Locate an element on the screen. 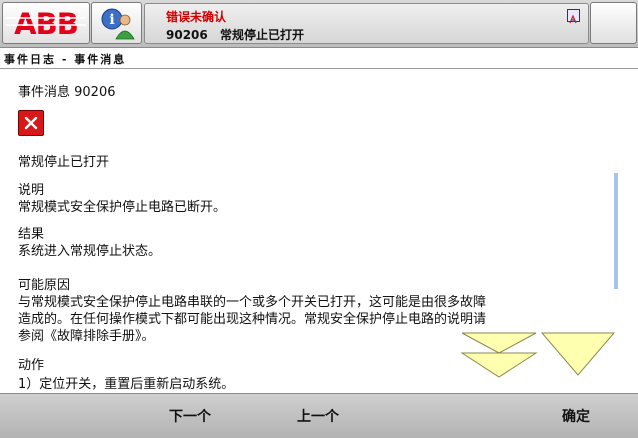 The width and height of the screenshot is (638, 438). description-text: 常规模式安全保护停止电路已断开。 is located at coordinates (122, 207).